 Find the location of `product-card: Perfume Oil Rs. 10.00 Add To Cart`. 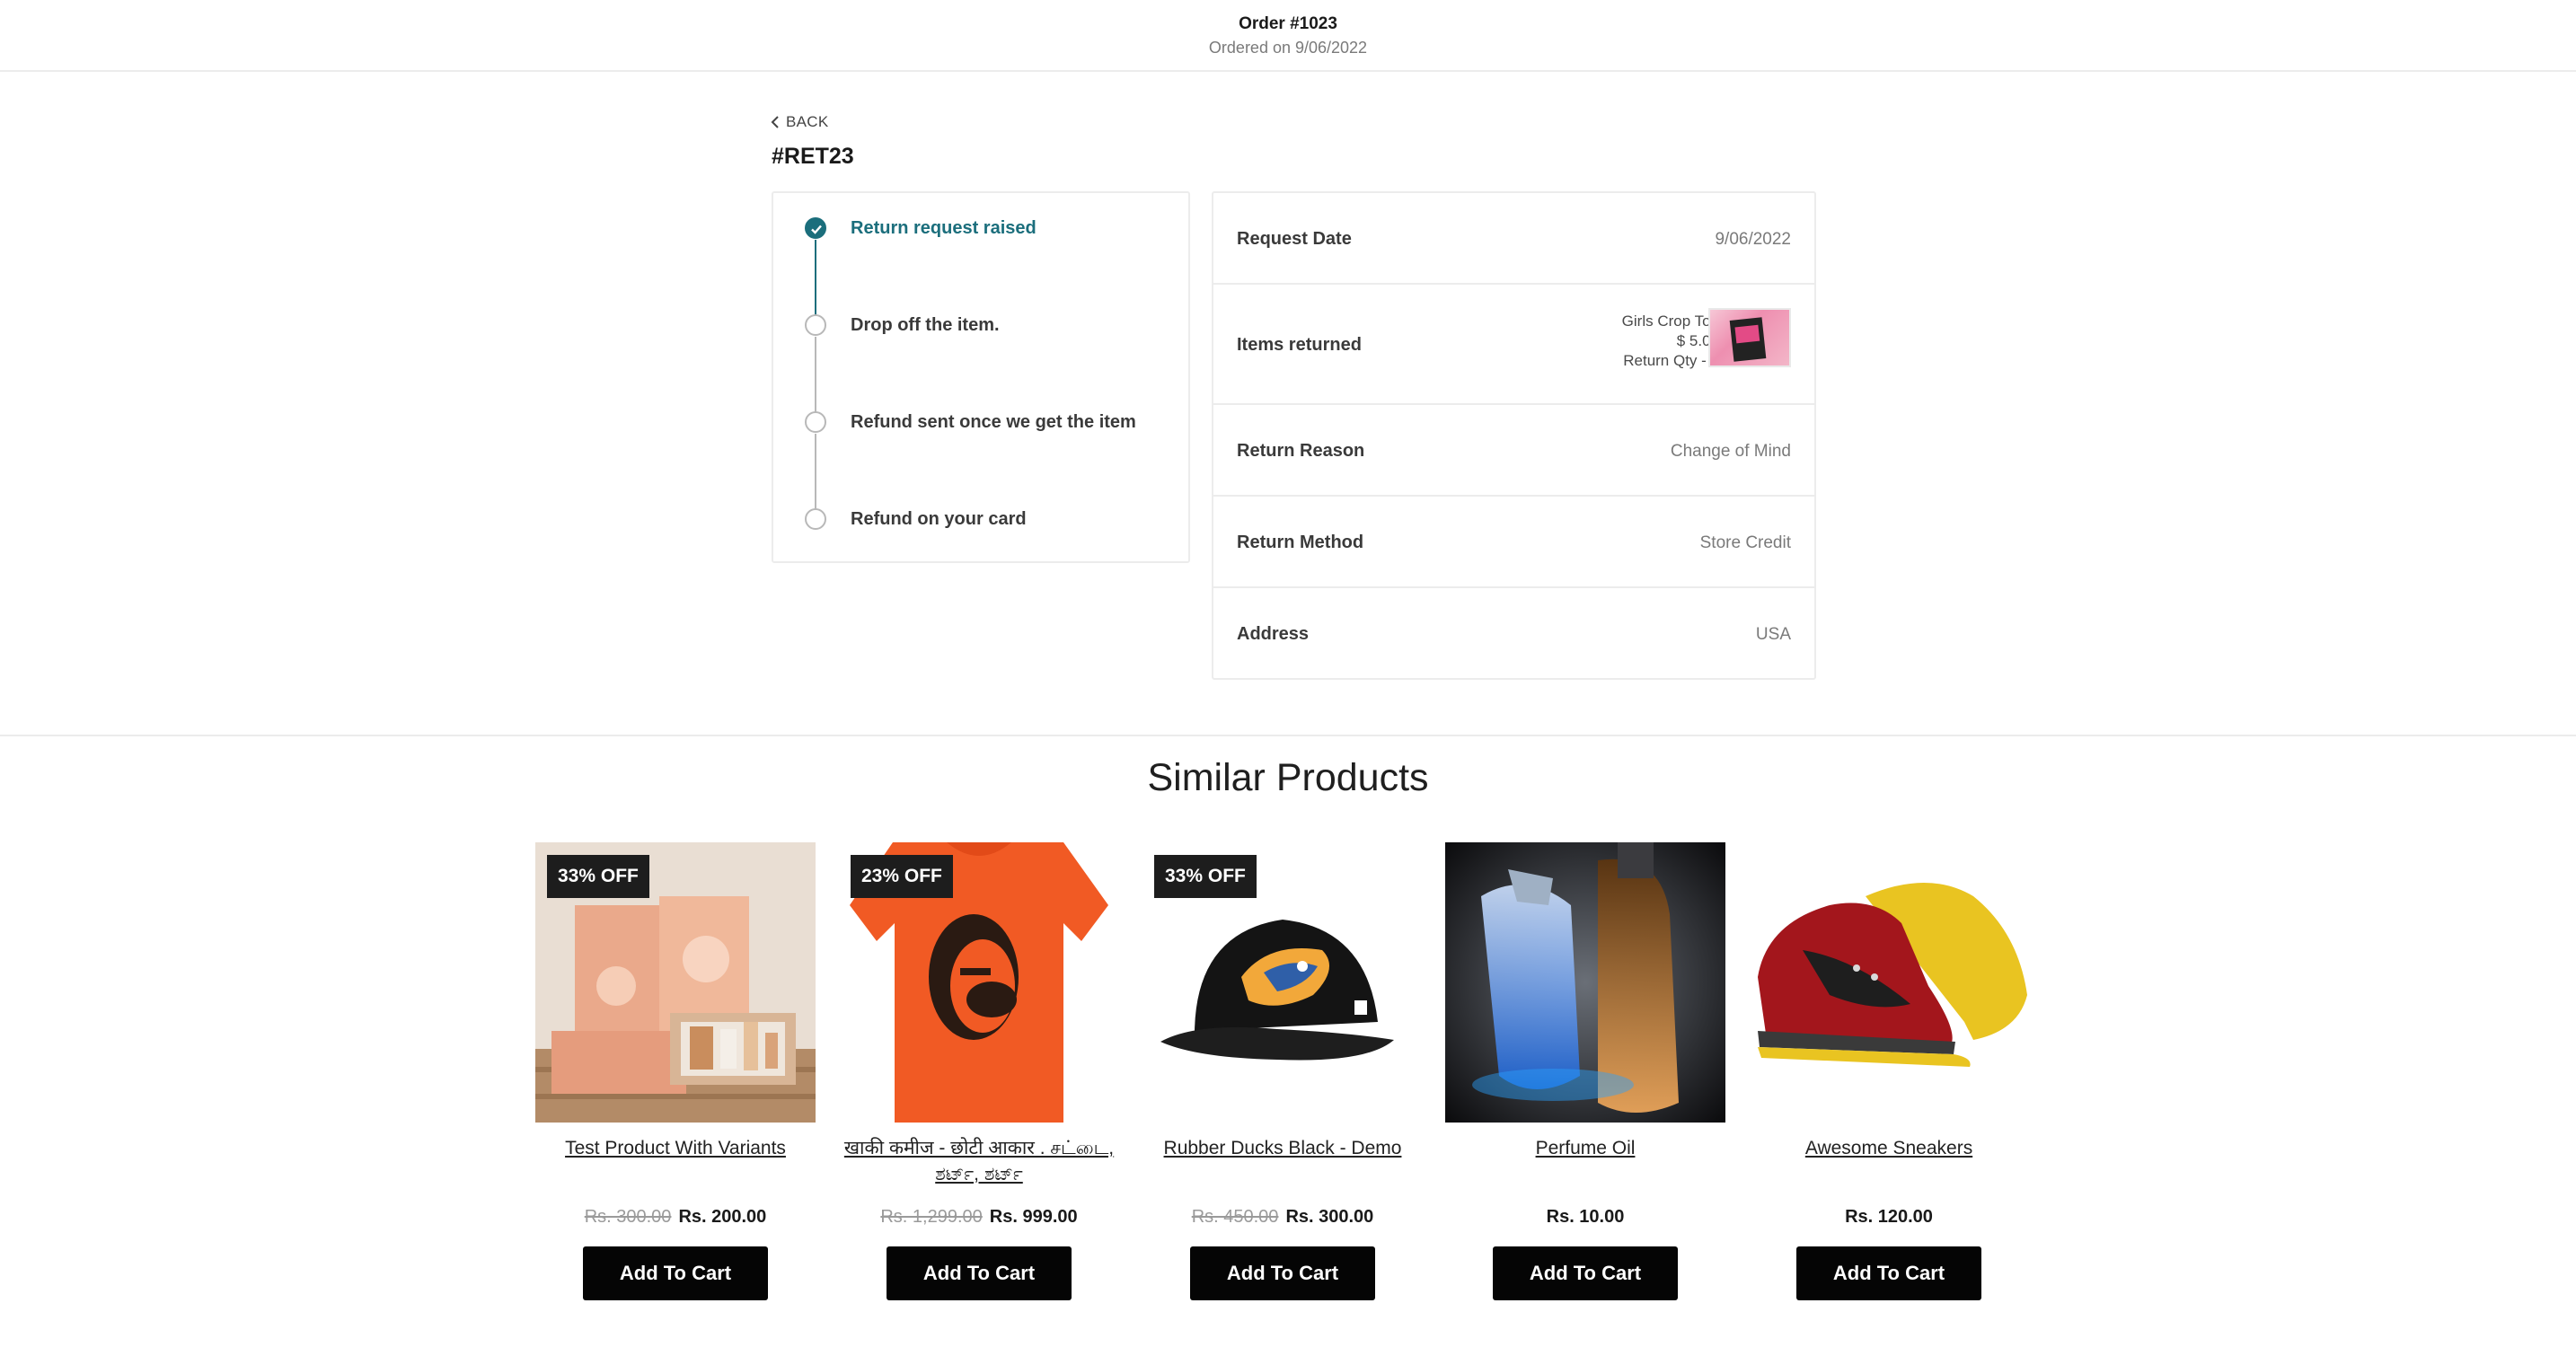

product-card: Perfume Oil Rs. 10.00 Add To Cart is located at coordinates (1585, 1075).